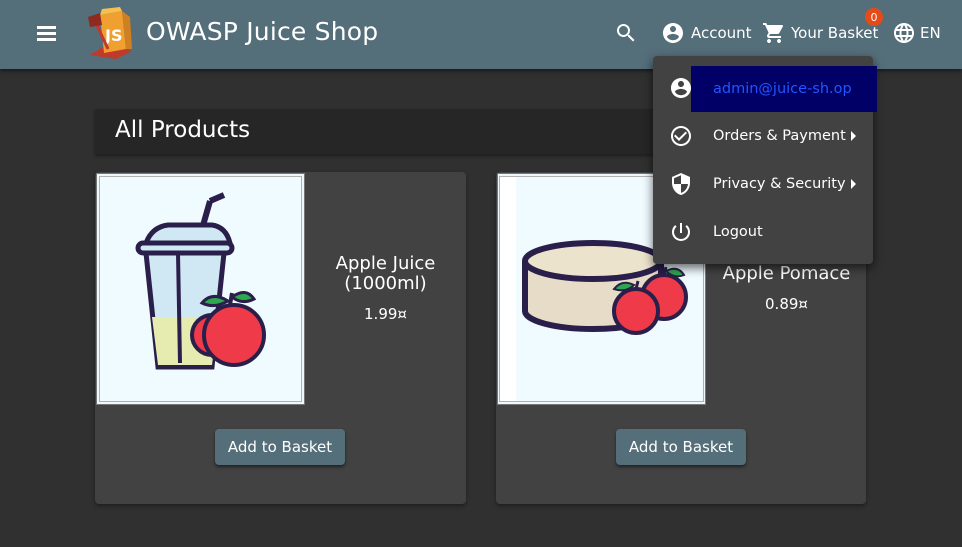 This screenshot has height=547, width=962. I want to click on shield-icon, so click(681, 184).